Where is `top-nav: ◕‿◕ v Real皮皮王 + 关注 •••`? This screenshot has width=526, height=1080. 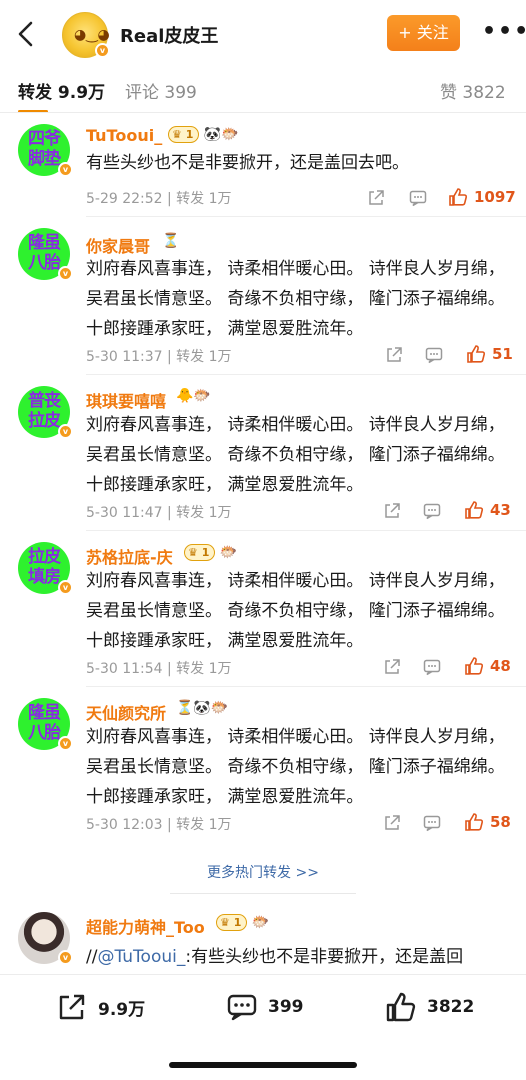
top-nav: ◕‿◕ v Real皮皮王 + 关注 ••• is located at coordinates (263, 33).